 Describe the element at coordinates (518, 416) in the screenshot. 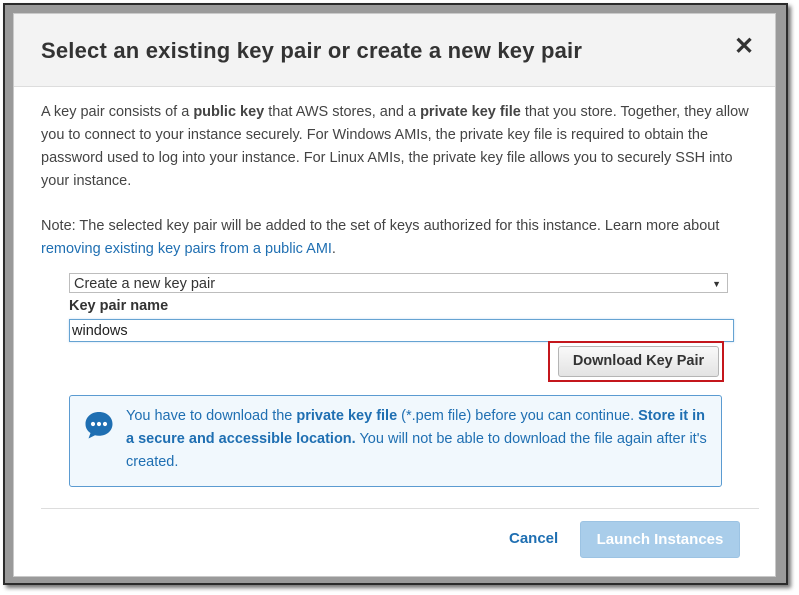

I see `info-text-2: (*.pem file) before you can continue.` at that location.